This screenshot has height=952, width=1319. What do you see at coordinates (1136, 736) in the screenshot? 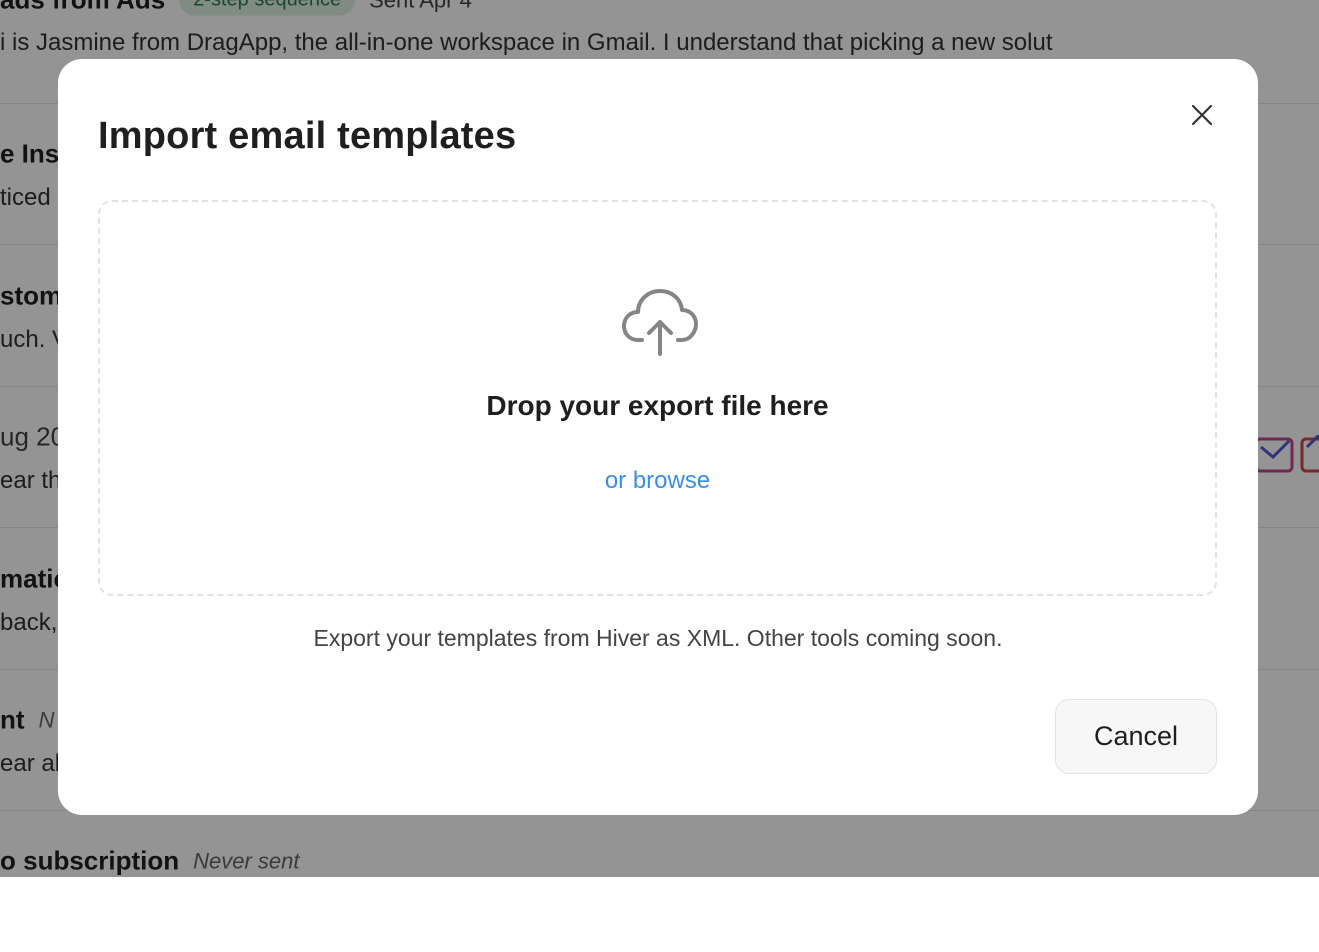
I see `cancel-button: Cancel` at bounding box center [1136, 736].